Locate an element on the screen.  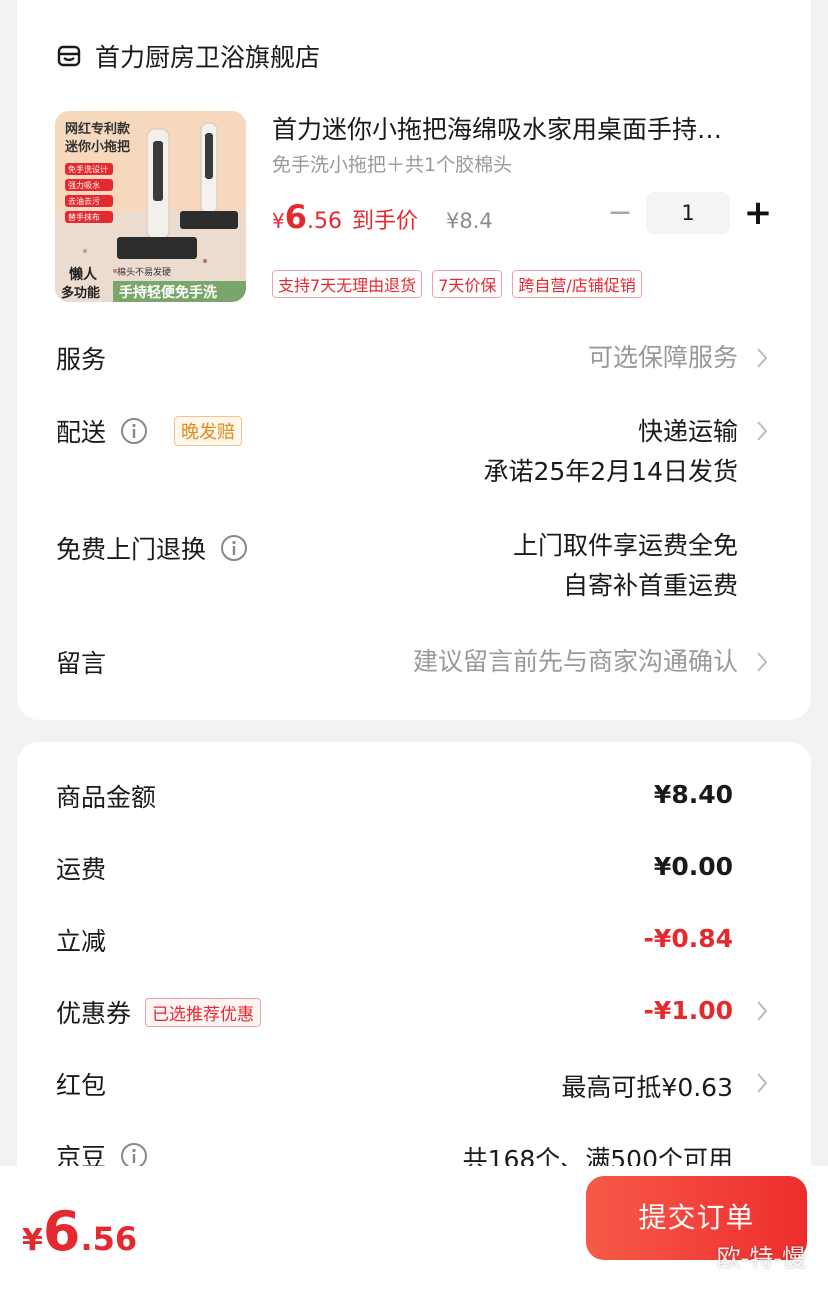
total-currency: ¥ is located at coordinates (32, 1240).